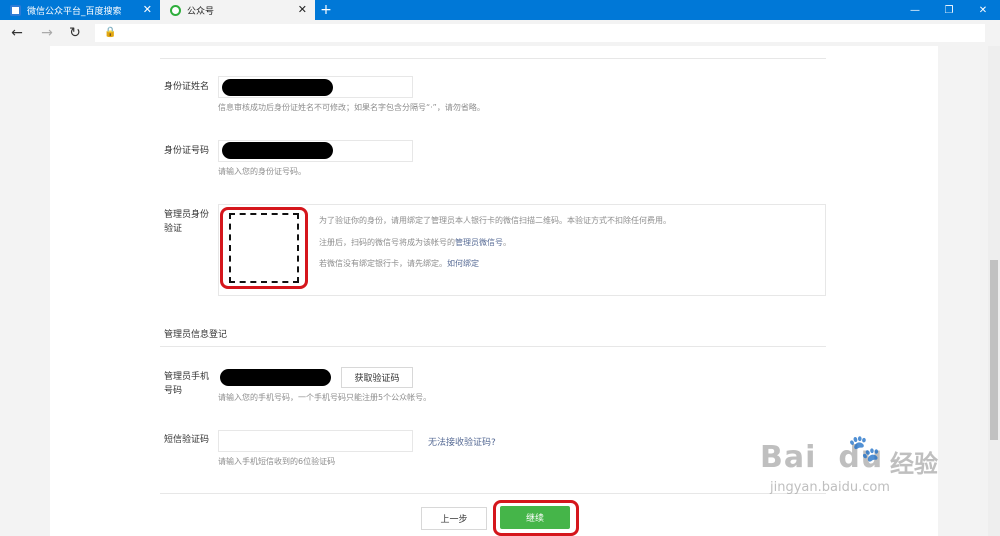 The image size is (1000, 536). I want to click on get-code-button: 获取验证码, so click(377, 377).